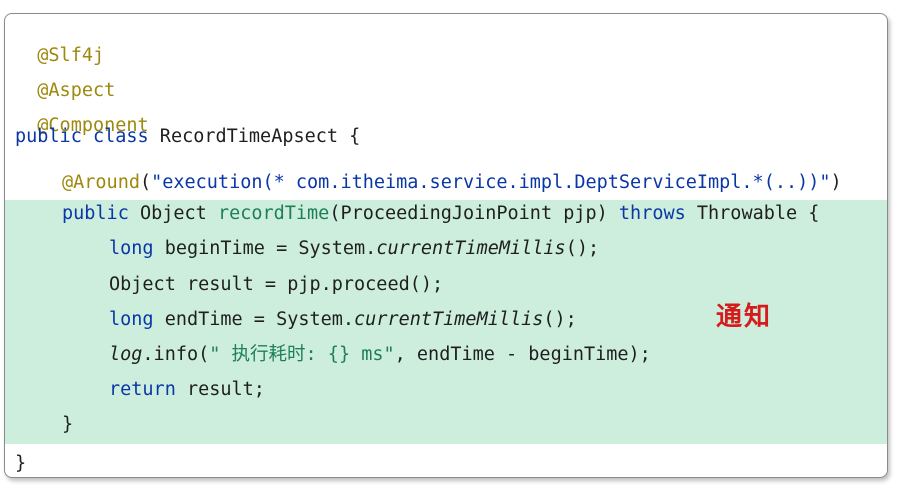 This screenshot has width=901, height=487. Describe the element at coordinates (265, 248) in the screenshot. I see `begin-time-assign: beginTime = System.` at that location.